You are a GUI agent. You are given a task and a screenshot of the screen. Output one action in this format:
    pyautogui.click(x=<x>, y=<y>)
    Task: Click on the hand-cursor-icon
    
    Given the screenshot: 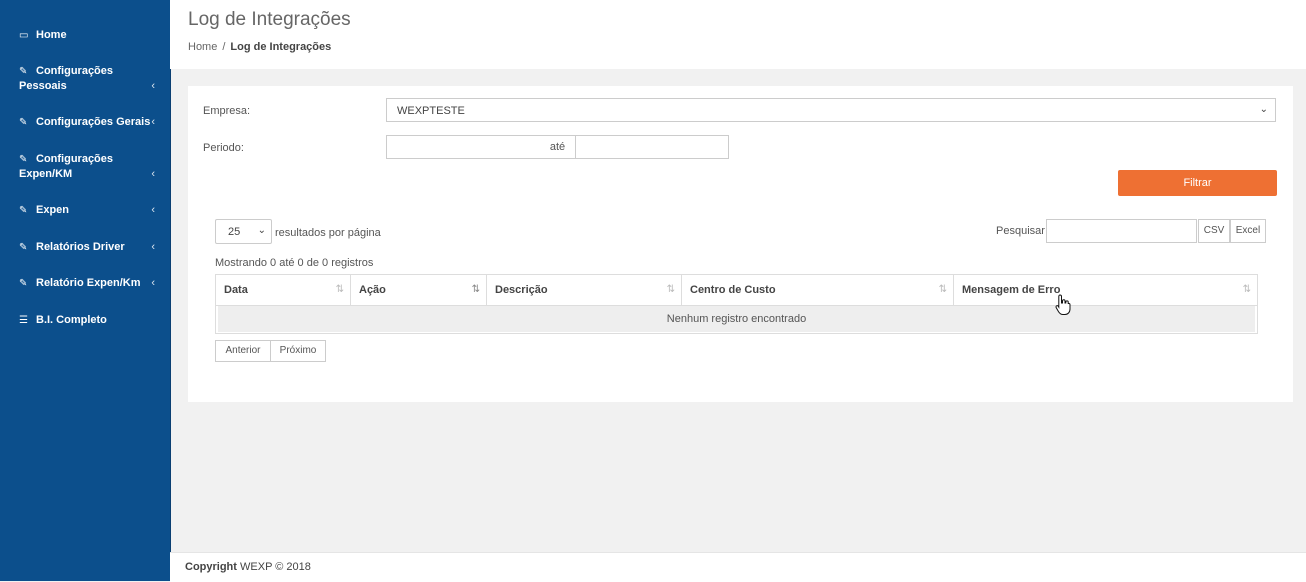 What is the action you would take?
    pyautogui.click(x=1063, y=304)
    